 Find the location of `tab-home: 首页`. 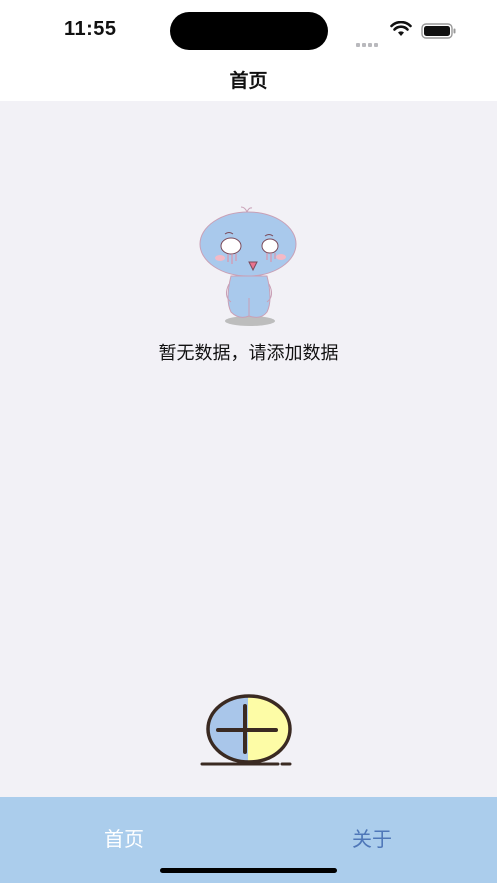

tab-home: 首页 is located at coordinates (124, 837).